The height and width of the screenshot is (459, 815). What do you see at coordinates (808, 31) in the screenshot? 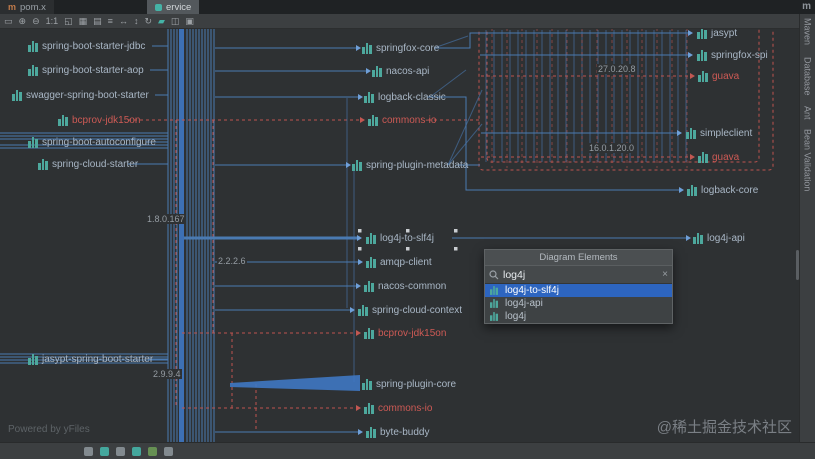
I see `toolwindow-tab-maven: Maven` at bounding box center [808, 31].